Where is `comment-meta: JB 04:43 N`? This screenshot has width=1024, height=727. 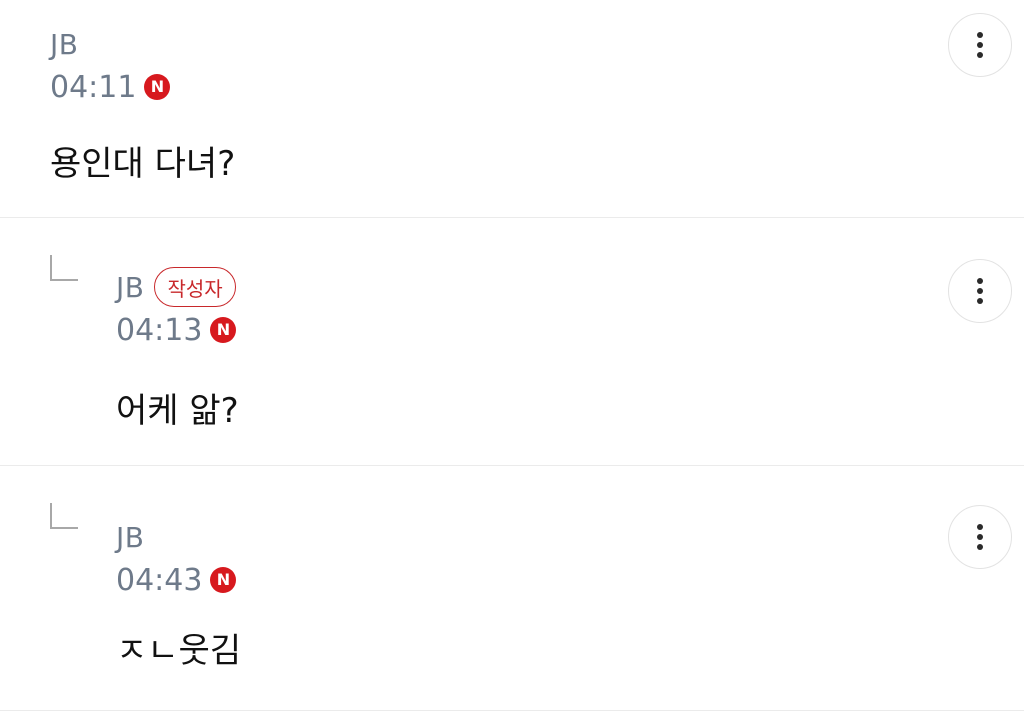
comment-meta: JB 04:43 N is located at coordinates (176, 558).